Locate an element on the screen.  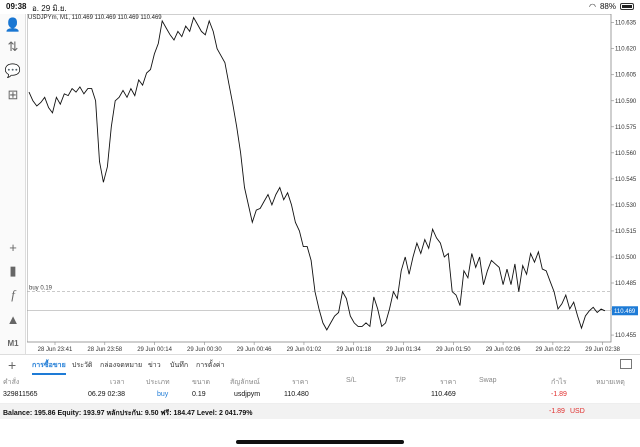
order-symbol: usdjpym is located at coordinates (247, 394).